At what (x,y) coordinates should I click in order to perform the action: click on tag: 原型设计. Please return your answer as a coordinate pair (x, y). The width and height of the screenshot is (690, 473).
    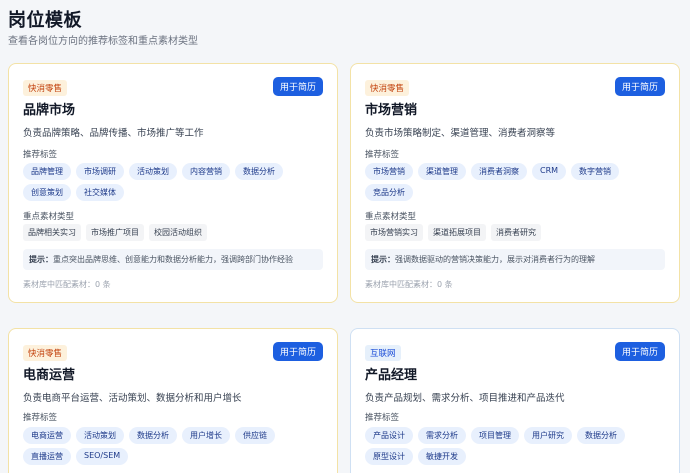
    Looking at the image, I should click on (389, 456).